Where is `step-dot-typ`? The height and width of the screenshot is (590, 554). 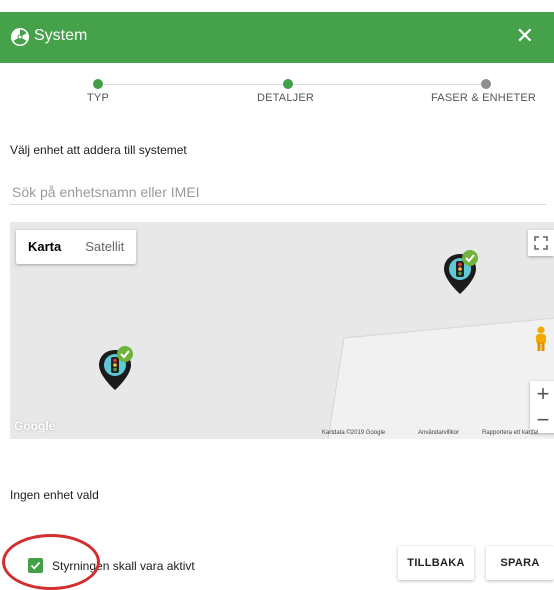
step-dot-typ is located at coordinates (98, 84).